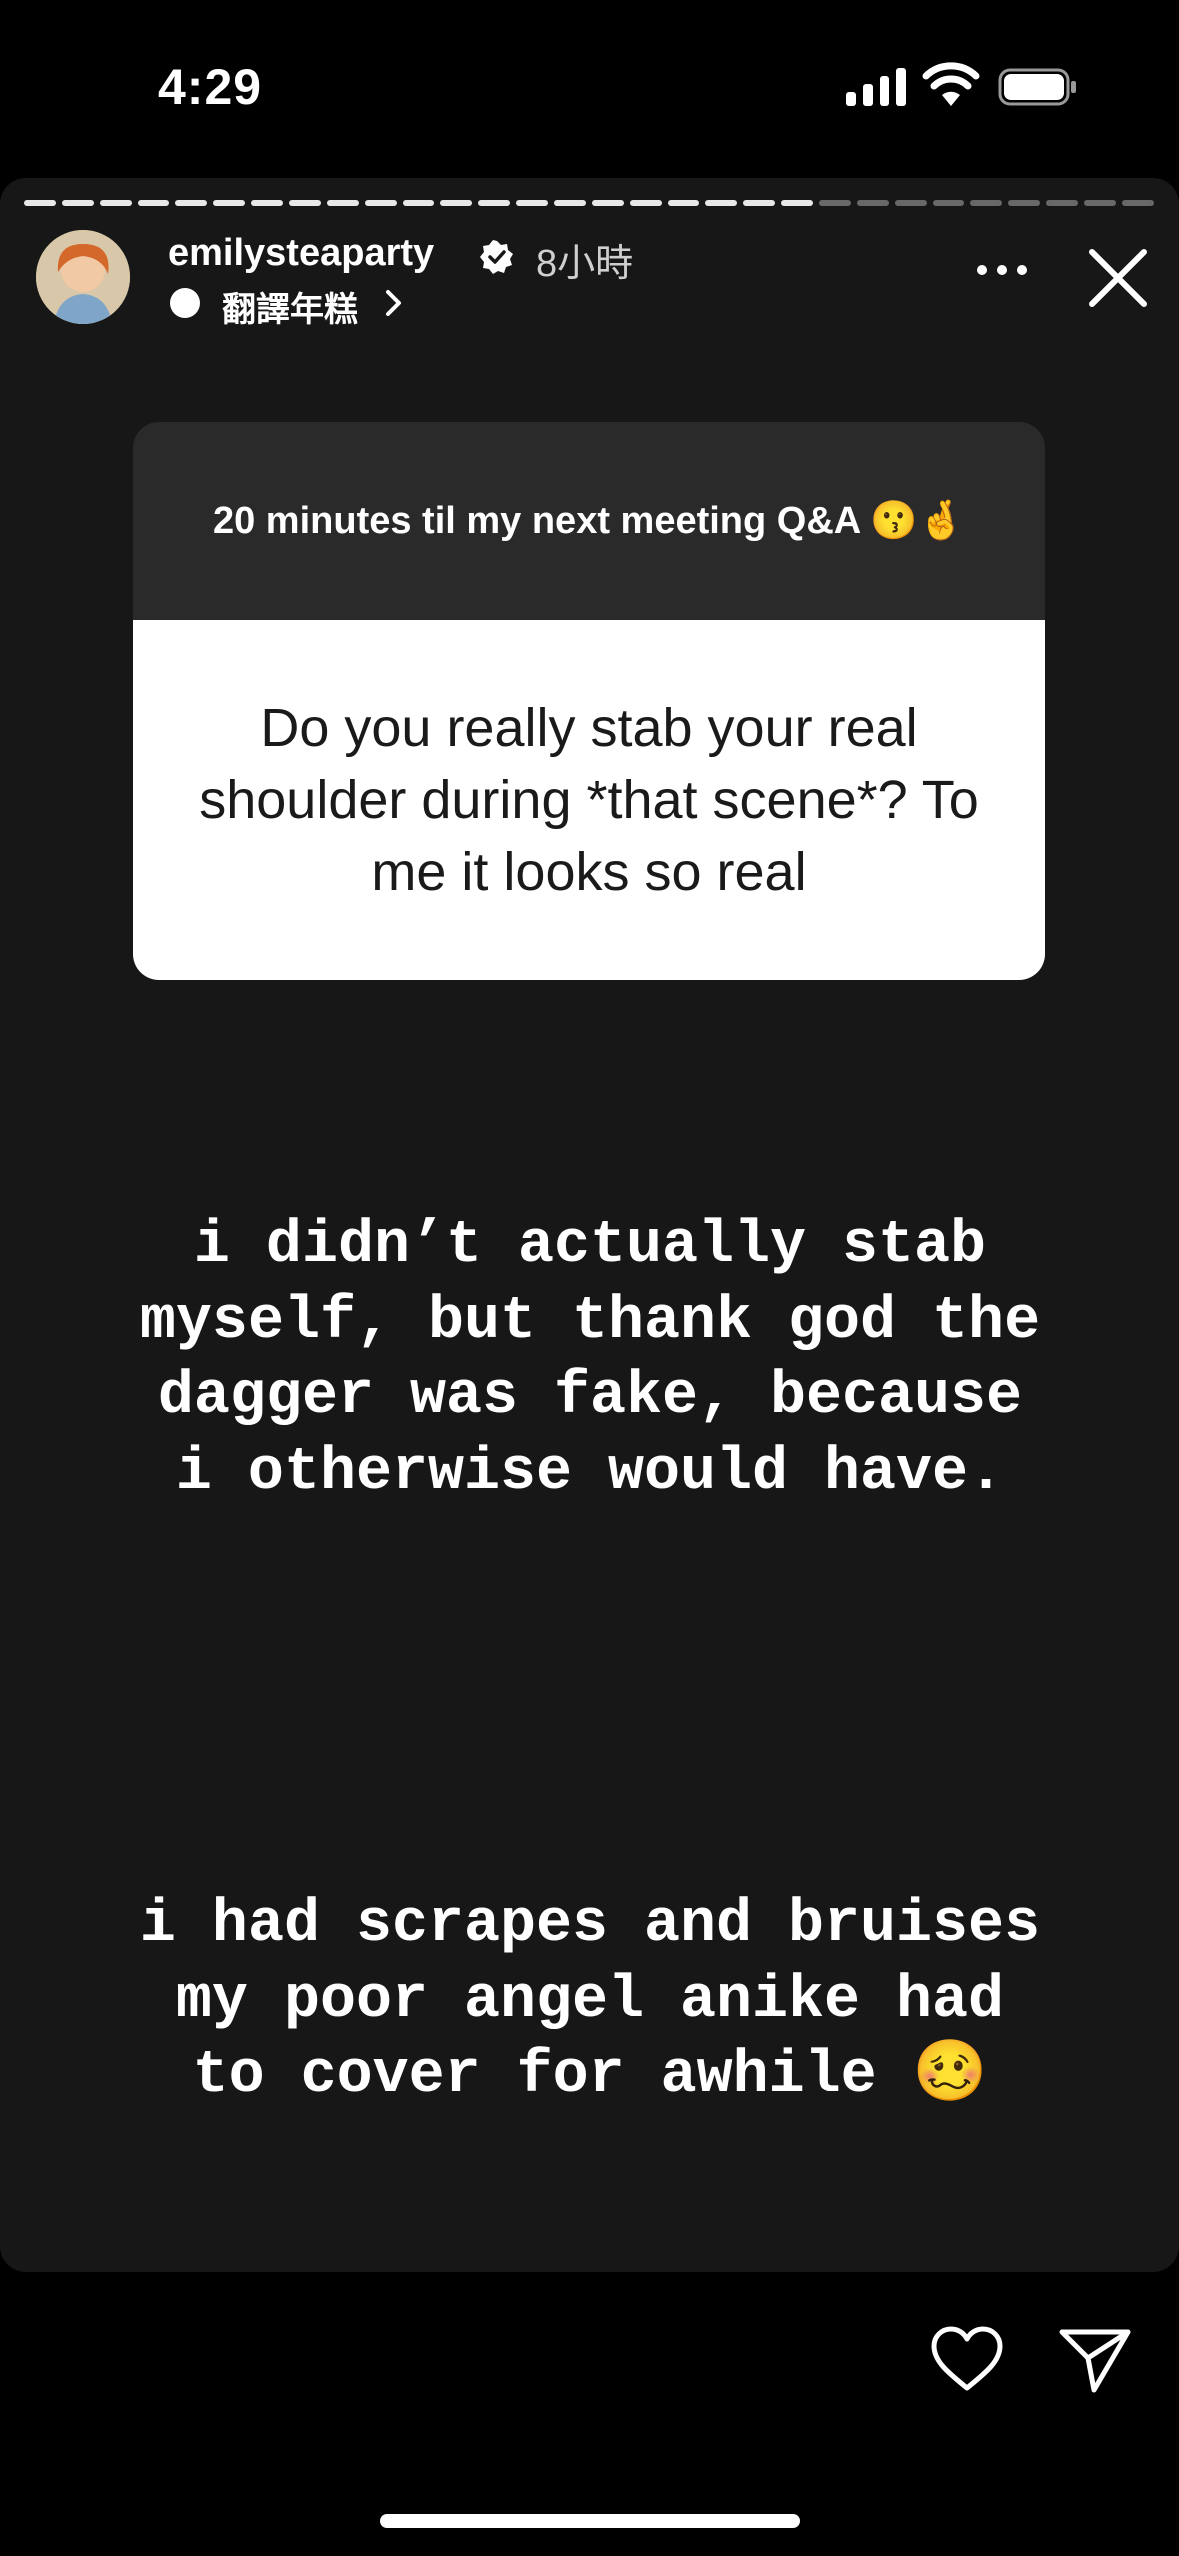 The width and height of the screenshot is (1179, 2556). I want to click on send-icon, so click(1095, 2360).